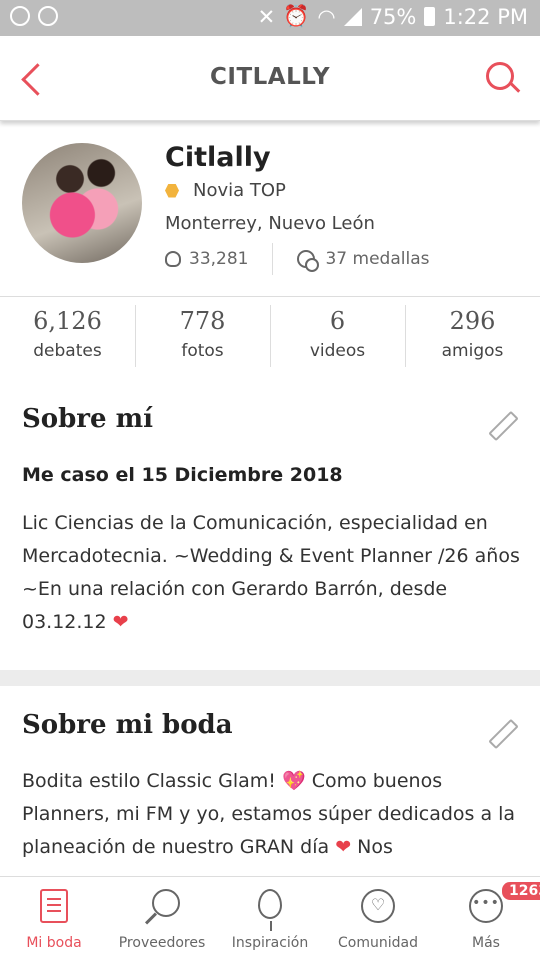 This screenshot has width=540, height=961. Describe the element at coordinates (352, 16) in the screenshot. I see `signal-icon` at that location.